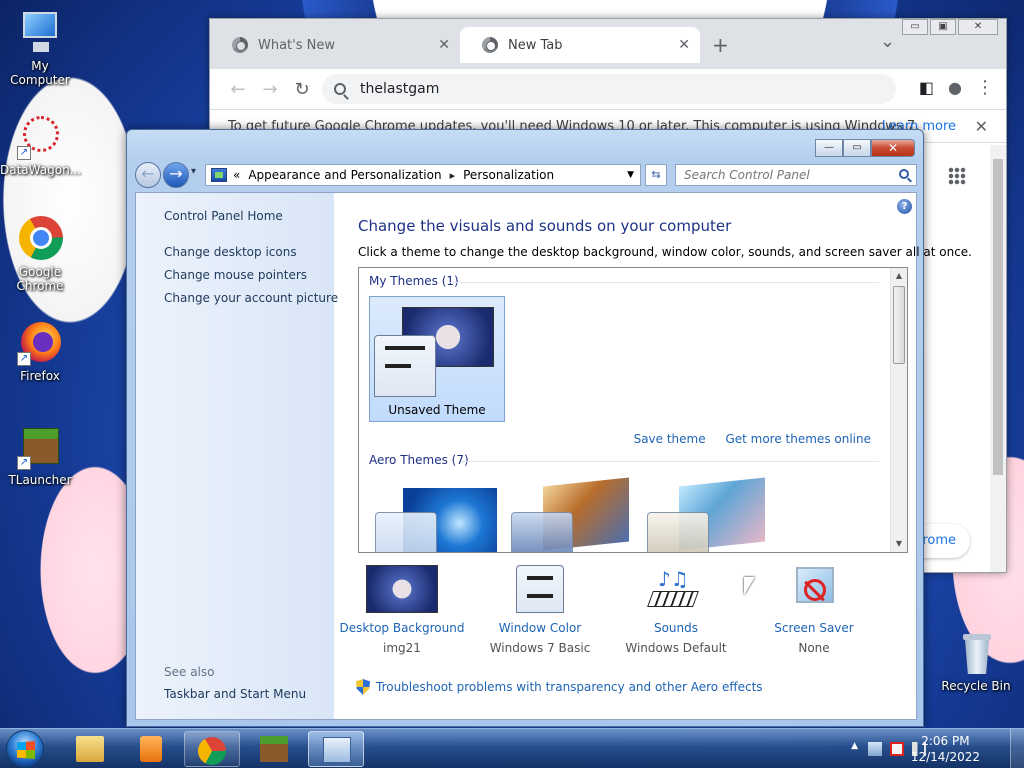 The width and height of the screenshot is (1024, 768). What do you see at coordinates (189, 672) in the screenshot?
I see `see-also-heading: See also` at bounding box center [189, 672].